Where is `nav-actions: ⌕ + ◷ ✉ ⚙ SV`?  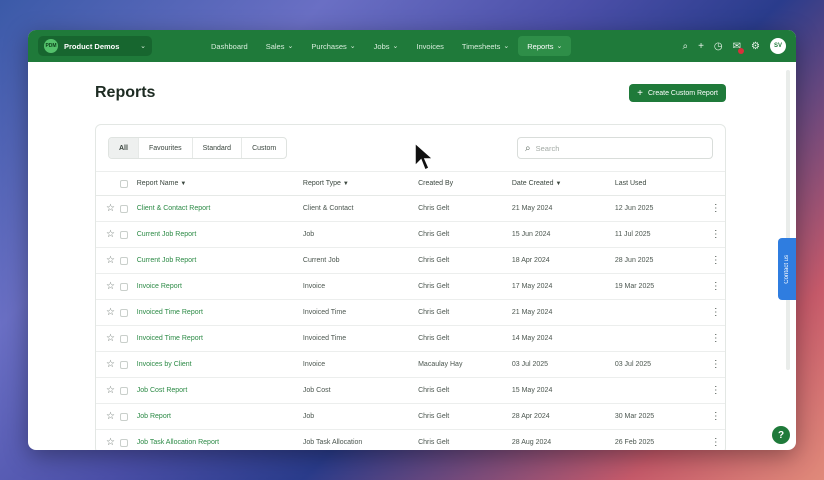
nav-actions: ⌕ + ◷ ✉ ⚙ SV is located at coordinates (734, 46).